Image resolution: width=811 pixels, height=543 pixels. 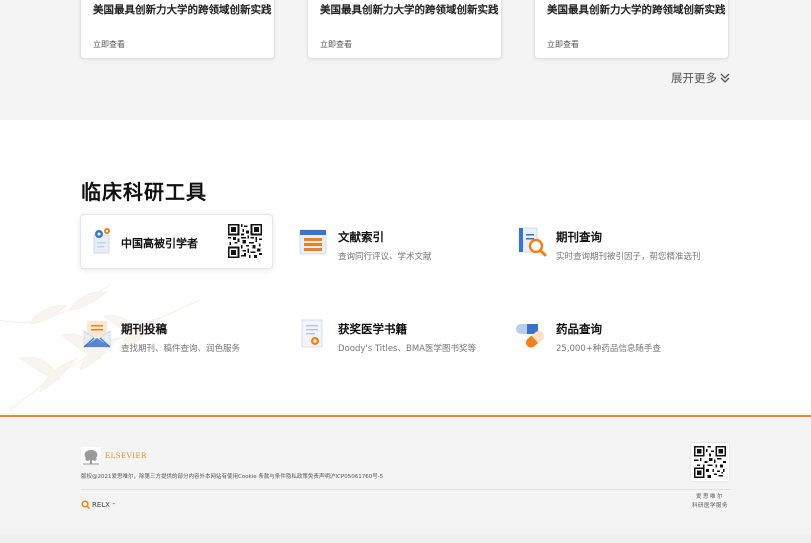 What do you see at coordinates (579, 237) in the screenshot?
I see `tool-name: 期刊查询` at bounding box center [579, 237].